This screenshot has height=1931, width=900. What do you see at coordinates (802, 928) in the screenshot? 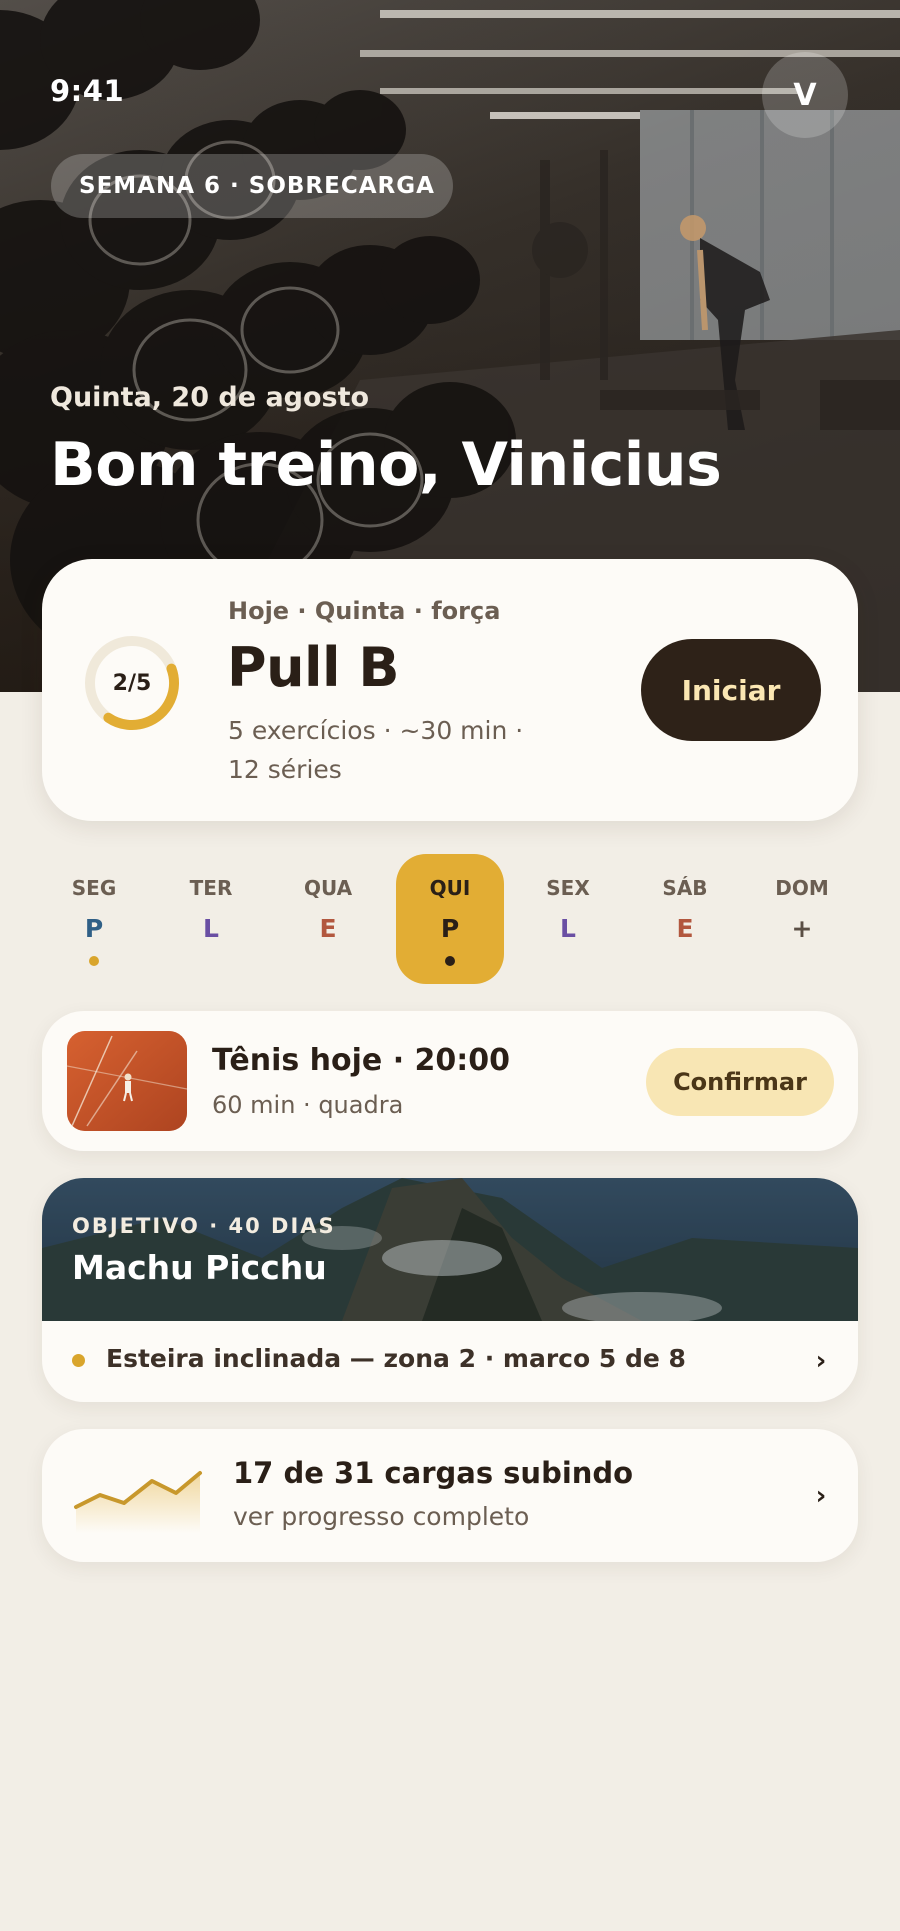
I see `day-code: +` at bounding box center [802, 928].